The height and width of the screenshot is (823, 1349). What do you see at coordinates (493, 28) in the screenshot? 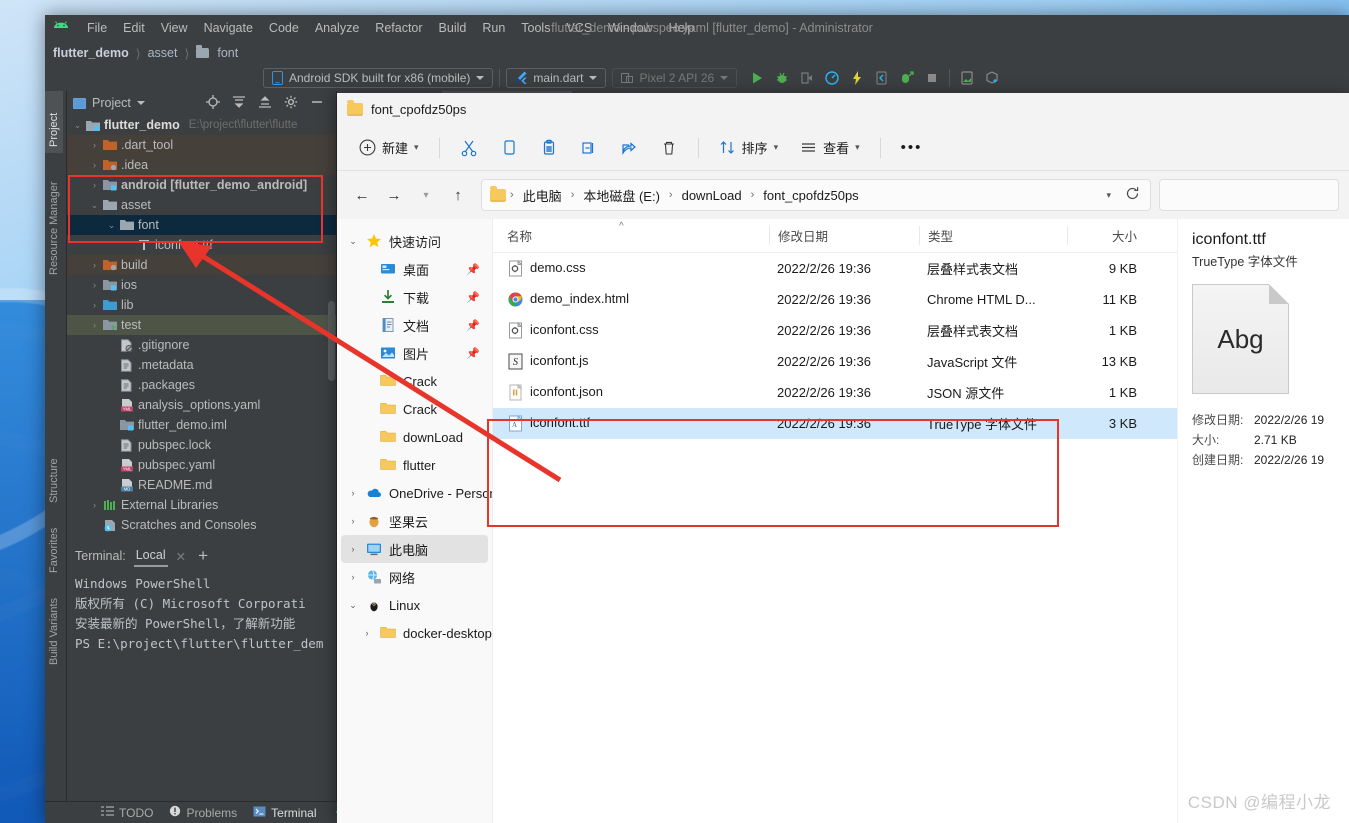
I see `menu-run: Run` at bounding box center [493, 28].